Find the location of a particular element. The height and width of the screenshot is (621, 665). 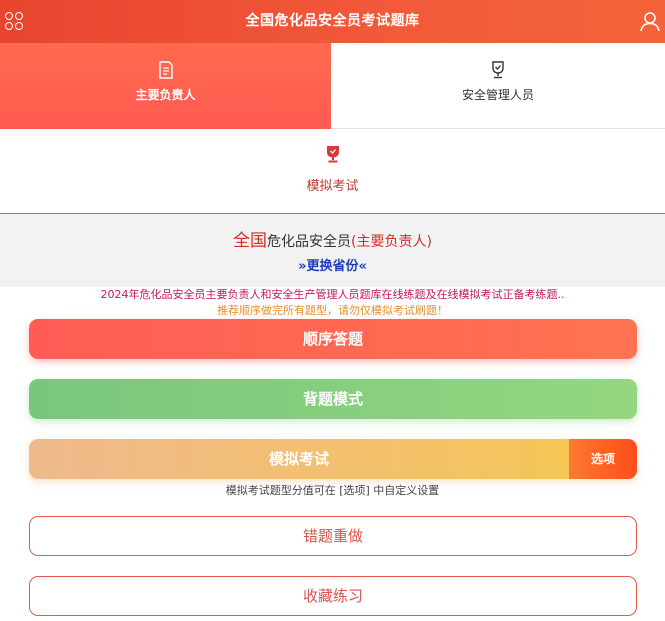

sequential-answer-button: 顺序答题 is located at coordinates (333, 339).